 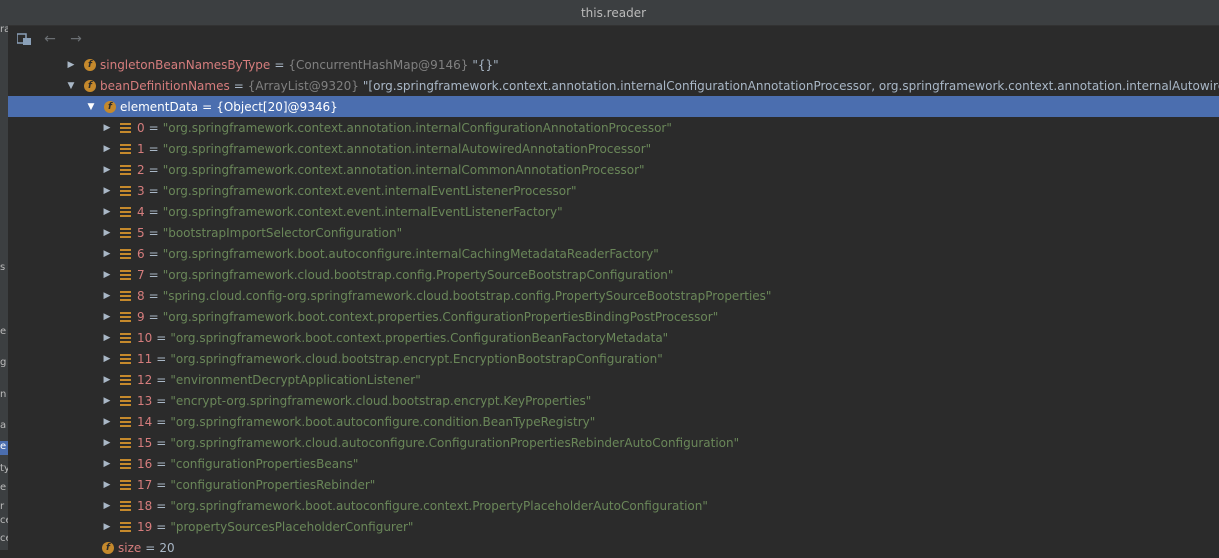 I want to click on item-index: 1, so click(x=141, y=148).